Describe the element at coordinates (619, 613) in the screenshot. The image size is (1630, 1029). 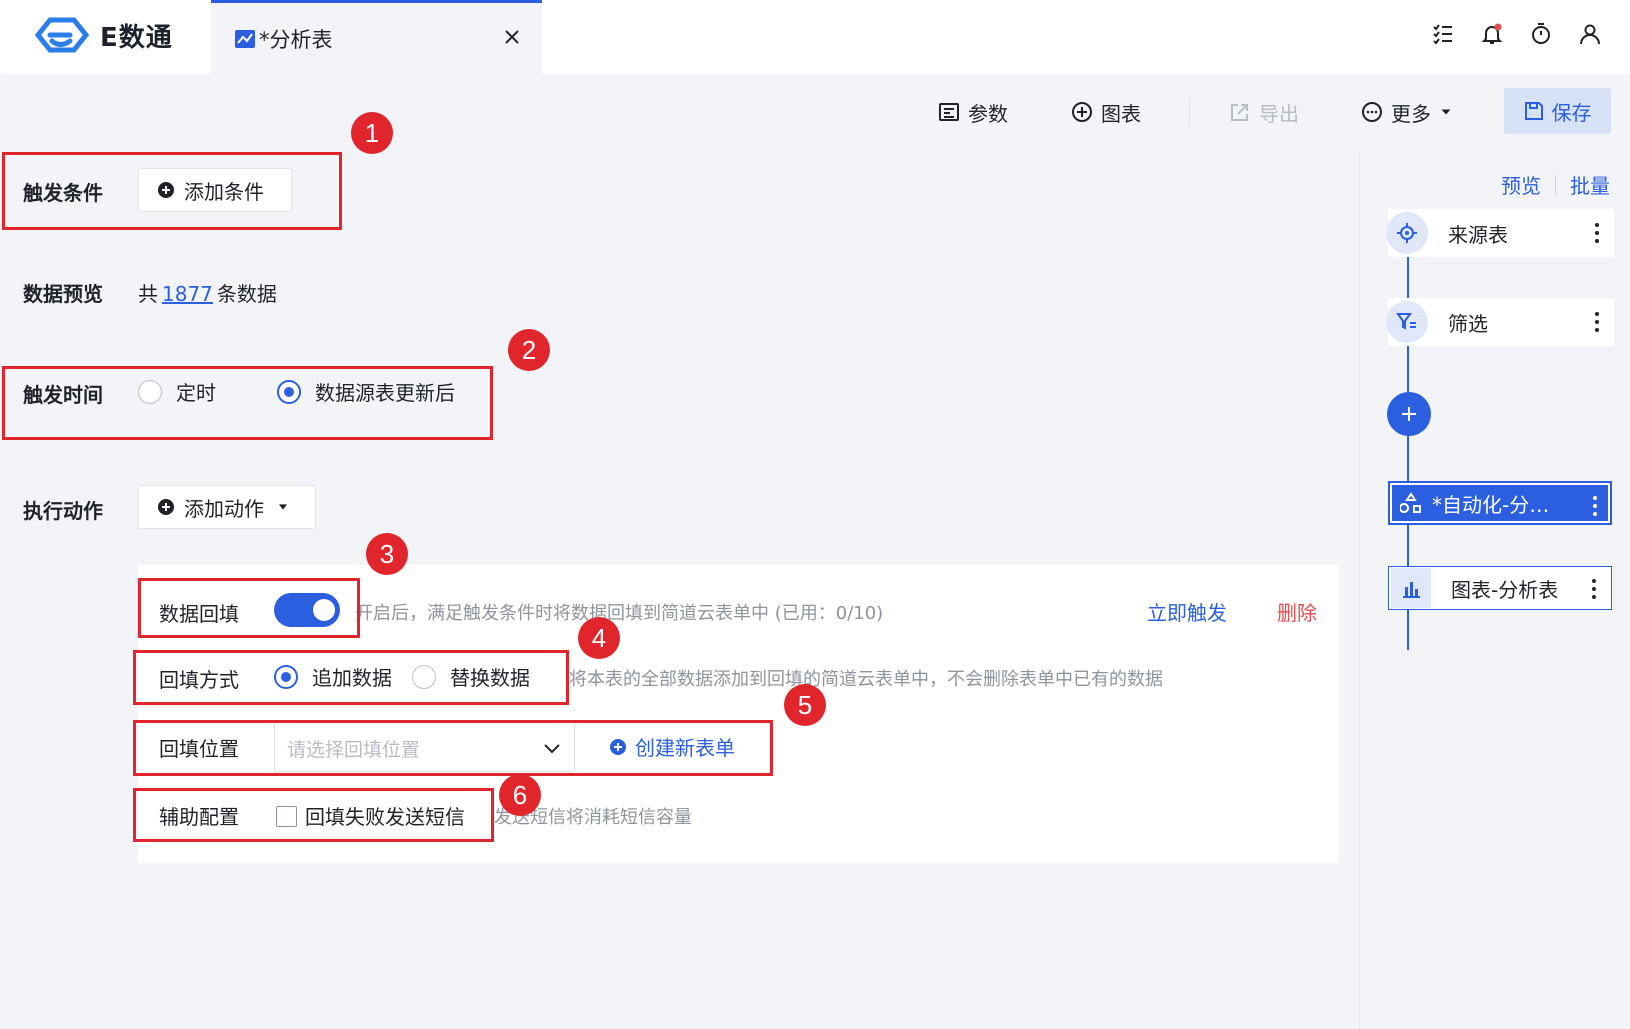
I see `backfill-hint: 开启后，满足触发条件时将数据回填到简道云表单中 (已用：0/10)` at that location.